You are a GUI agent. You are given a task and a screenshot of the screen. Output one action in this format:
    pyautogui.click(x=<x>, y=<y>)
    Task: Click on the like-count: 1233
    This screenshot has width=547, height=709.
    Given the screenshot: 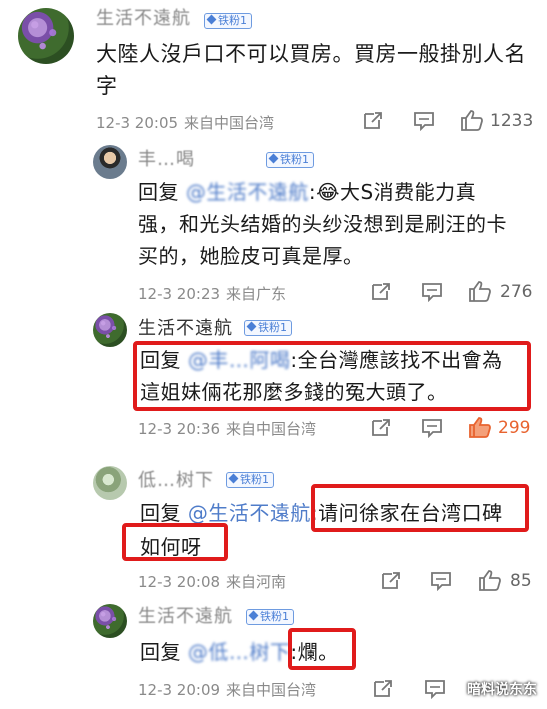 What is the action you would take?
    pyautogui.click(x=512, y=121)
    